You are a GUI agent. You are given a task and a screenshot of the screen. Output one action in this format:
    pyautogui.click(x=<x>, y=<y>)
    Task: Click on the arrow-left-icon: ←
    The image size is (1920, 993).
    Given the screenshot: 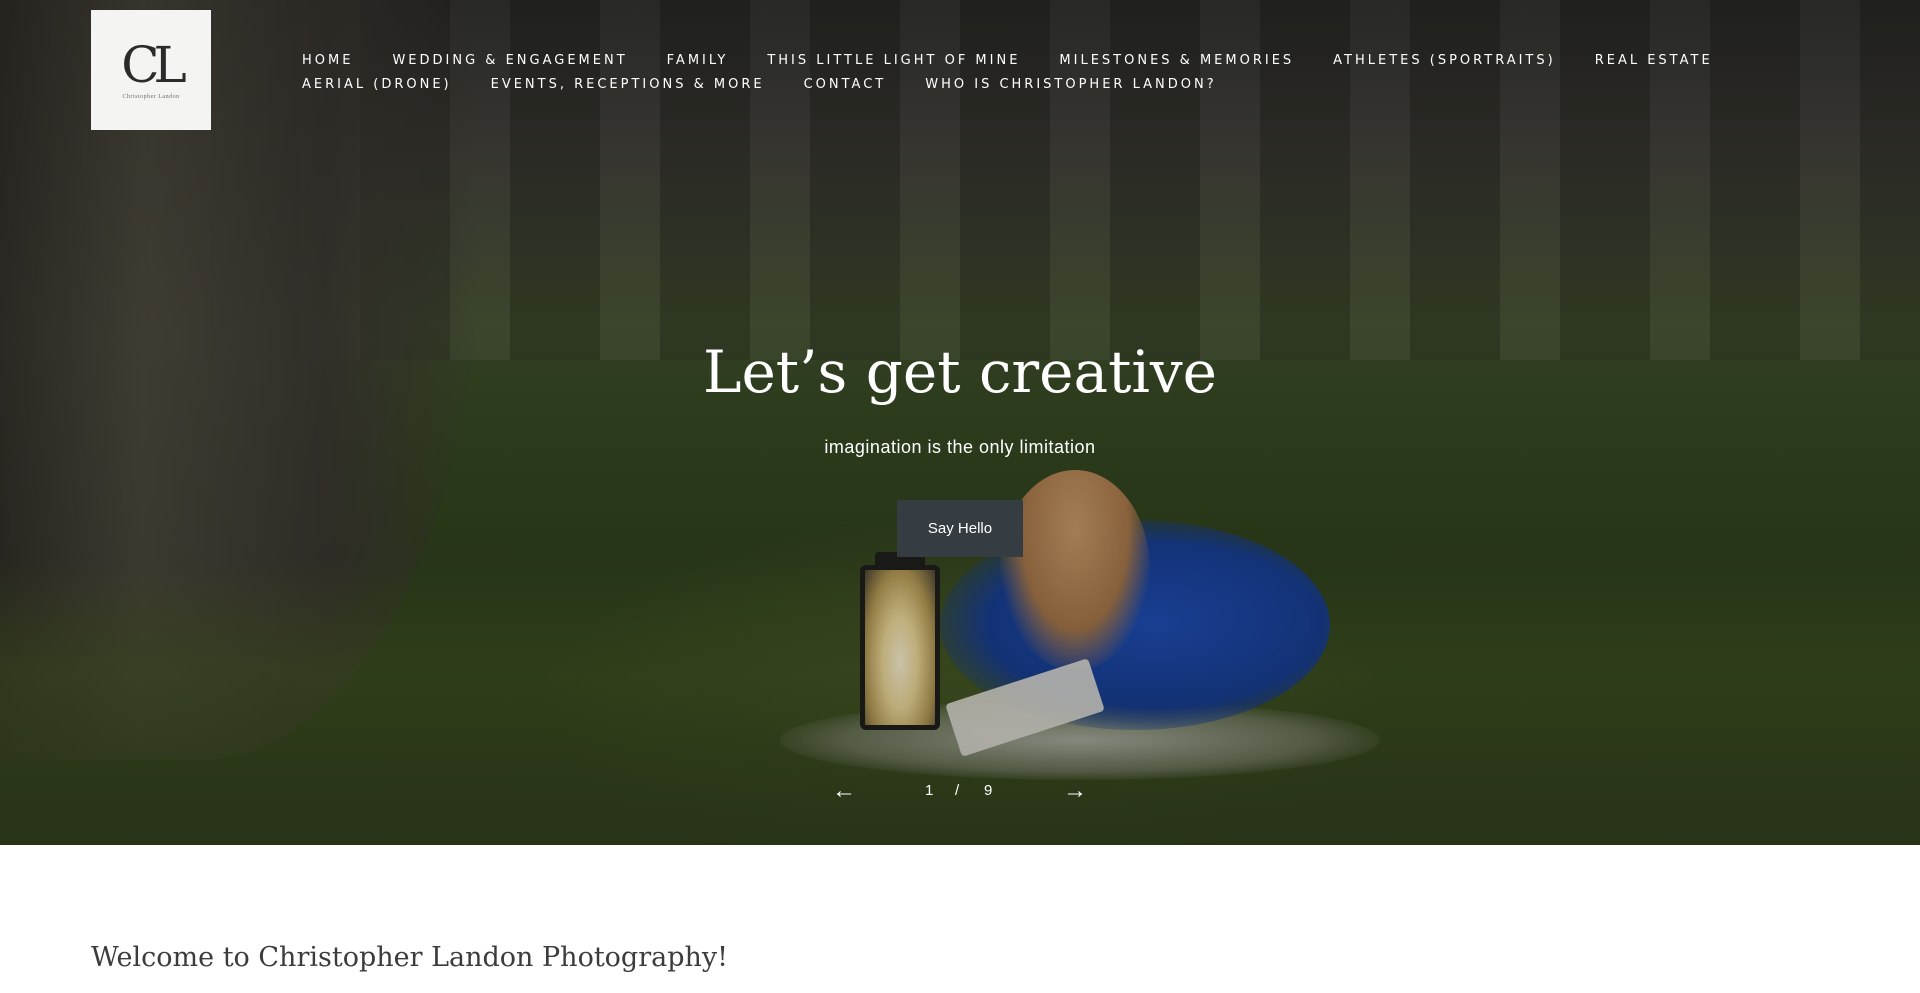 What is the action you would take?
    pyautogui.click(x=844, y=791)
    